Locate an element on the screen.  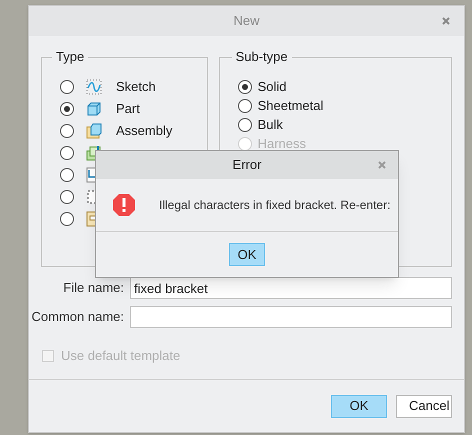
cancel-button: Cancel is located at coordinates (424, 406).